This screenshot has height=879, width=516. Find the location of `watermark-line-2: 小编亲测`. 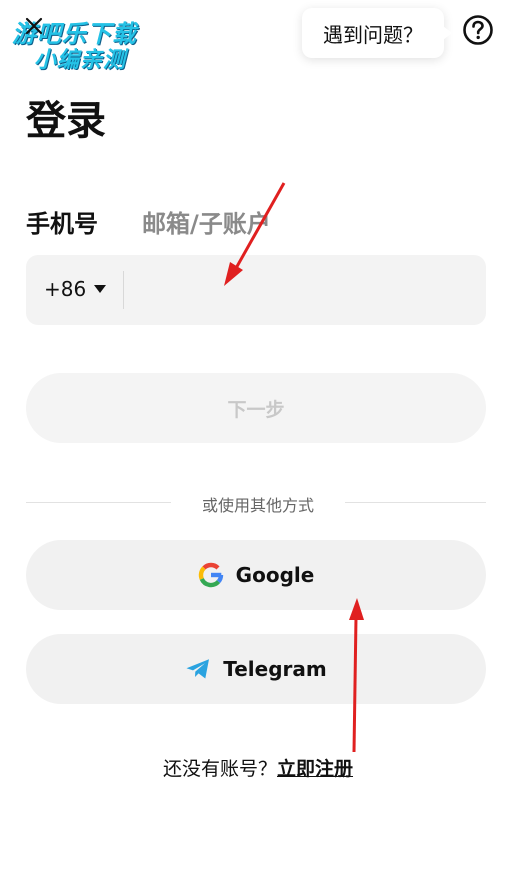

watermark-line-2: 小编亲测 is located at coordinates (80, 60).